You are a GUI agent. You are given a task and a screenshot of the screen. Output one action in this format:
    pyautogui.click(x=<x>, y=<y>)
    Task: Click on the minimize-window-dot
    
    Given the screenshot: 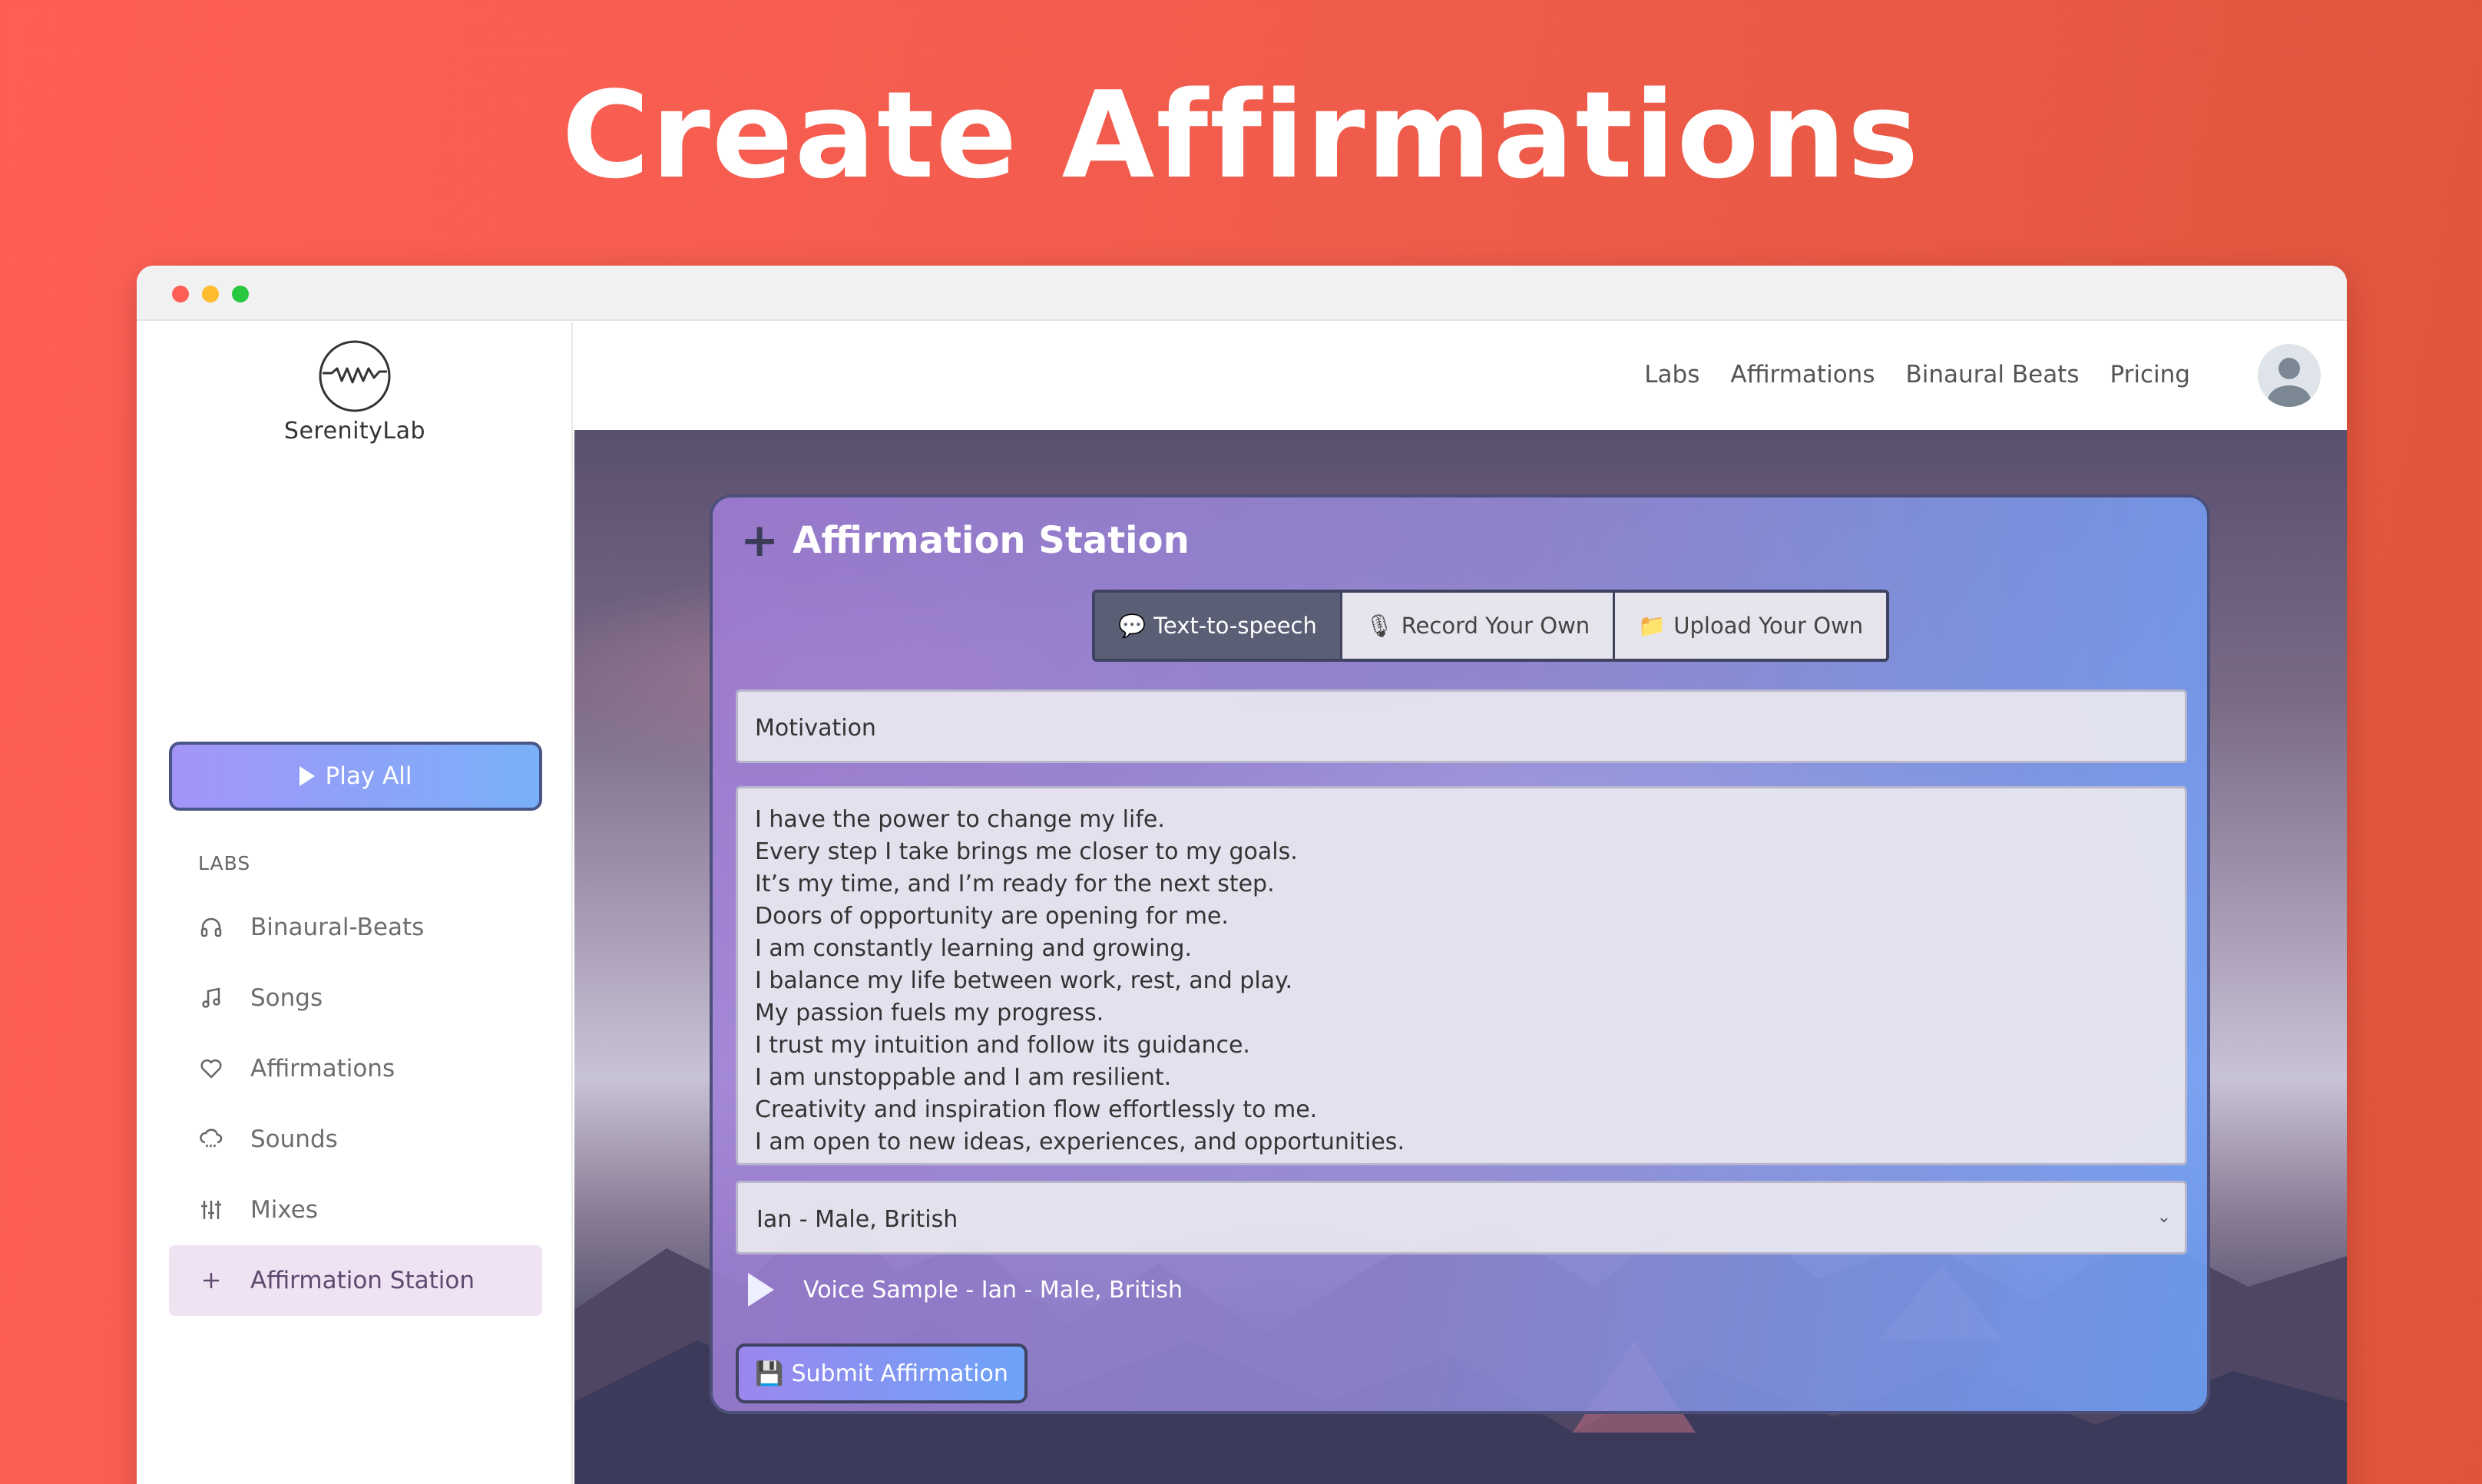 What is the action you would take?
    pyautogui.click(x=211, y=294)
    